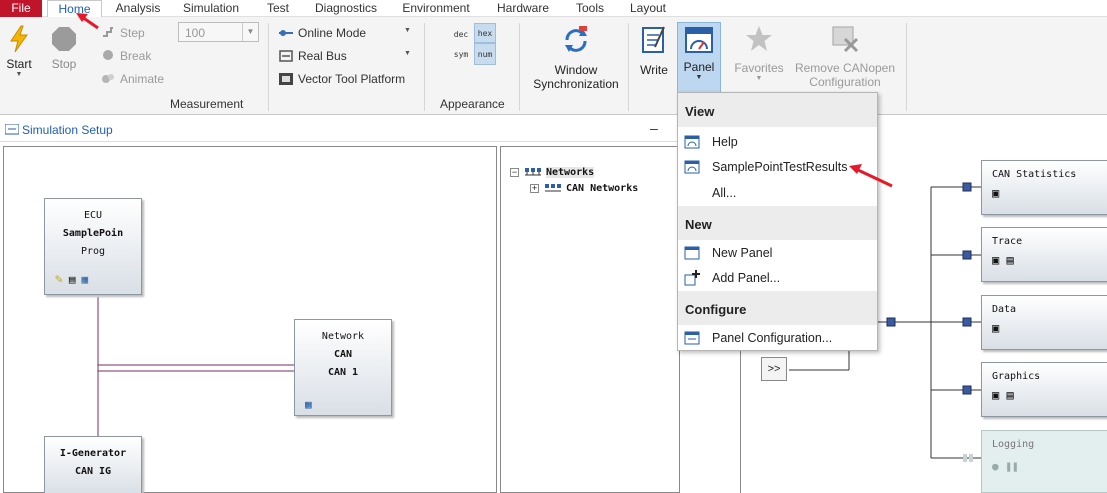 Image resolution: width=1107 pixels, height=493 pixels. I want to click on stop-button: Stop, so click(64, 57).